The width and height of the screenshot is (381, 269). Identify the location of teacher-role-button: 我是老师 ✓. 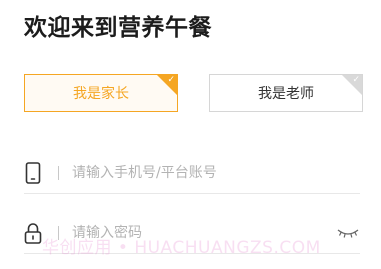
(286, 93).